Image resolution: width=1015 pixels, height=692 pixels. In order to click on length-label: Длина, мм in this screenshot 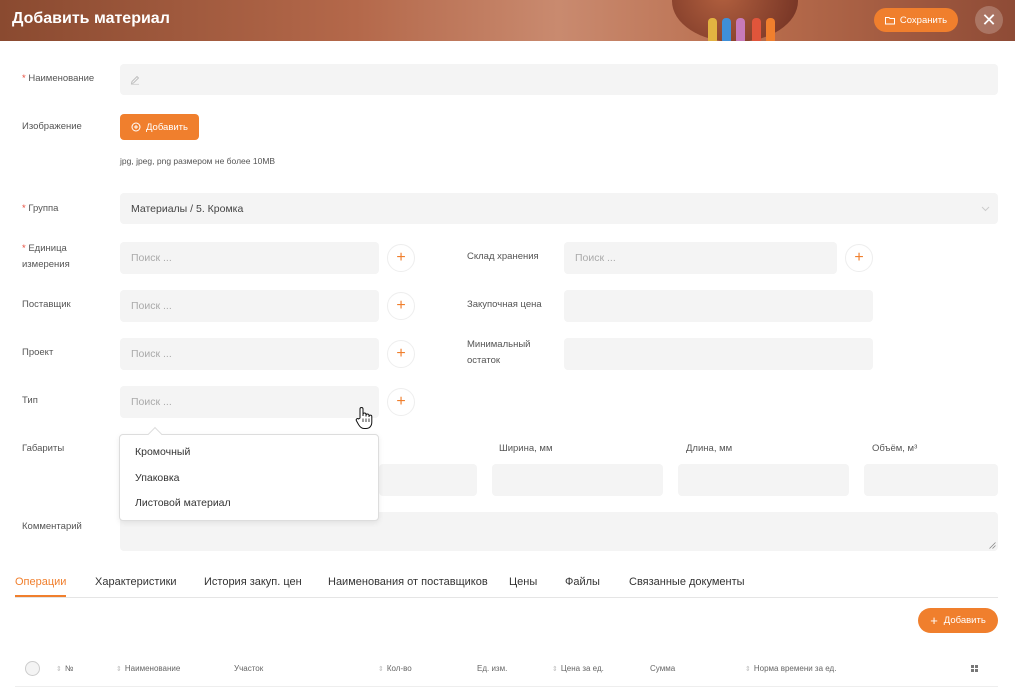, I will do `click(709, 448)`.